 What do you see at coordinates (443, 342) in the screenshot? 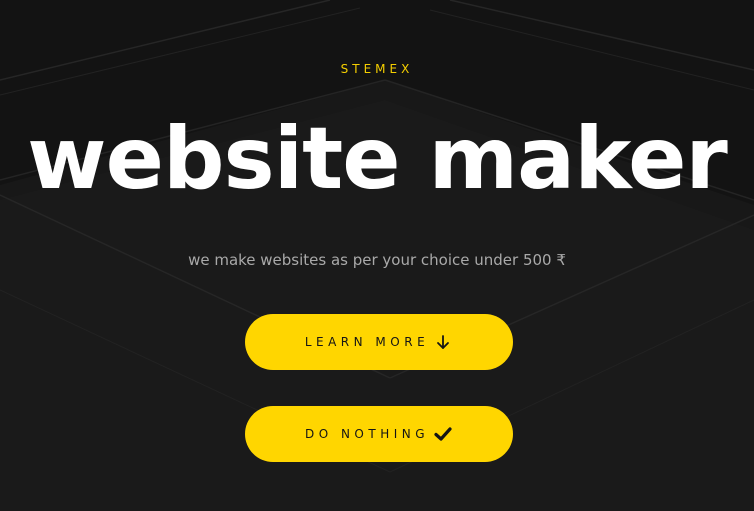
I see `arrow-down-icon` at bounding box center [443, 342].